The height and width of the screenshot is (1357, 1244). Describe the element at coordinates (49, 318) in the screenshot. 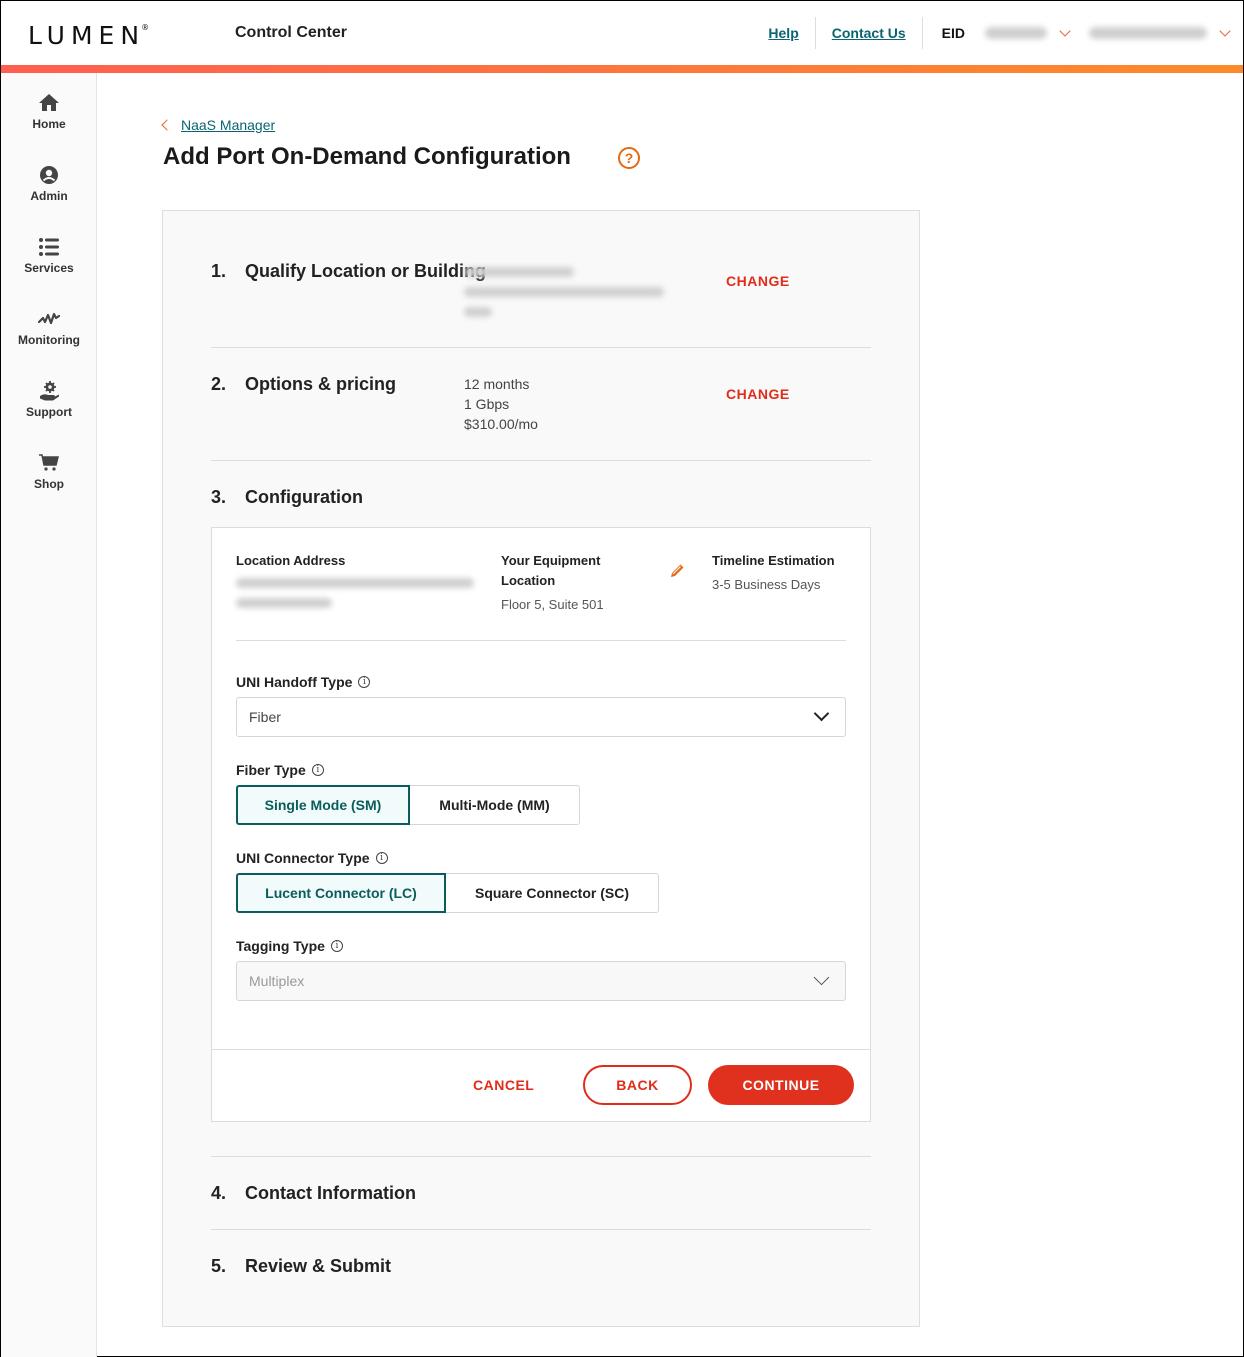

I see `pulse-icon` at that location.